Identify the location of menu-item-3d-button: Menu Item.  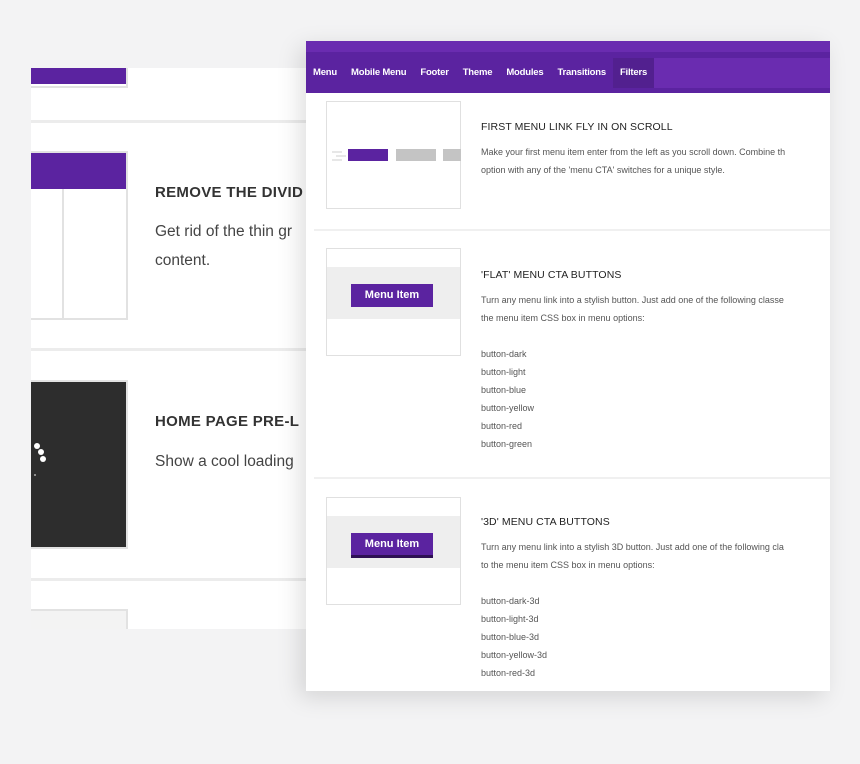
(392, 544).